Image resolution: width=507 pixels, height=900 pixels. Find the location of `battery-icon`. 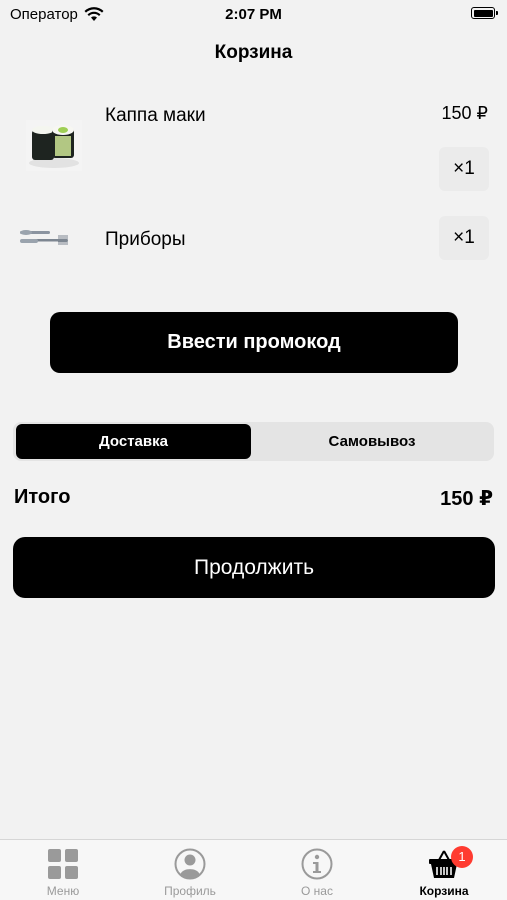

battery-icon is located at coordinates (484, 13).